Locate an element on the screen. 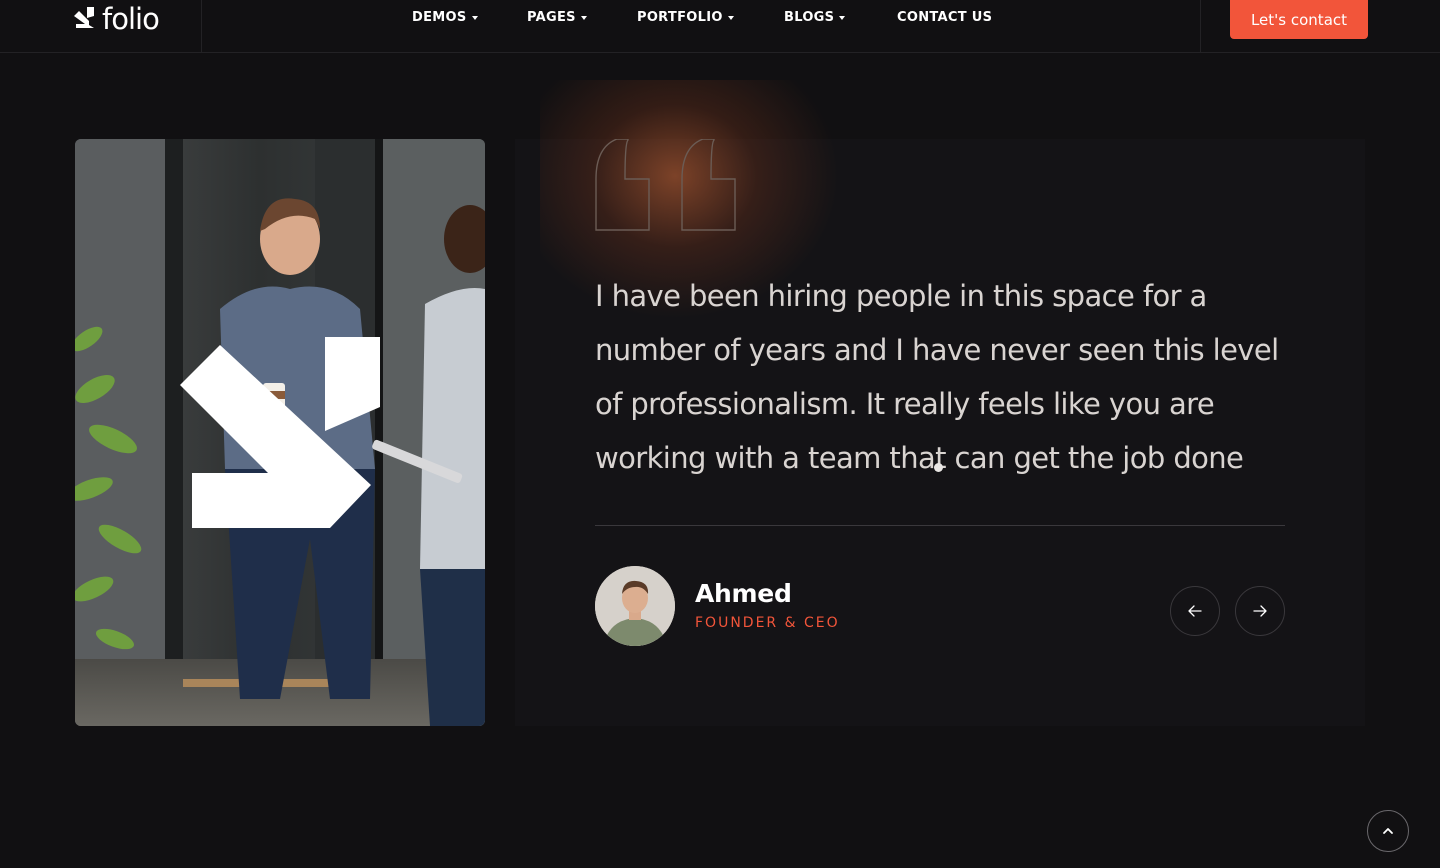 The image size is (1440, 868). nav-item-blogs: BLOGS is located at coordinates (815, 17).